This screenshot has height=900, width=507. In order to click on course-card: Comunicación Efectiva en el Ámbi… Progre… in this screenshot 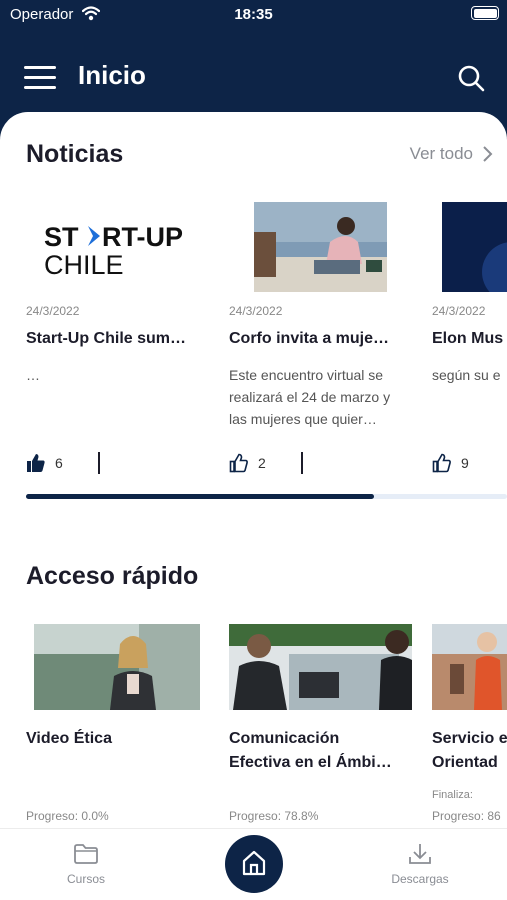, I will do `click(321, 724)`.